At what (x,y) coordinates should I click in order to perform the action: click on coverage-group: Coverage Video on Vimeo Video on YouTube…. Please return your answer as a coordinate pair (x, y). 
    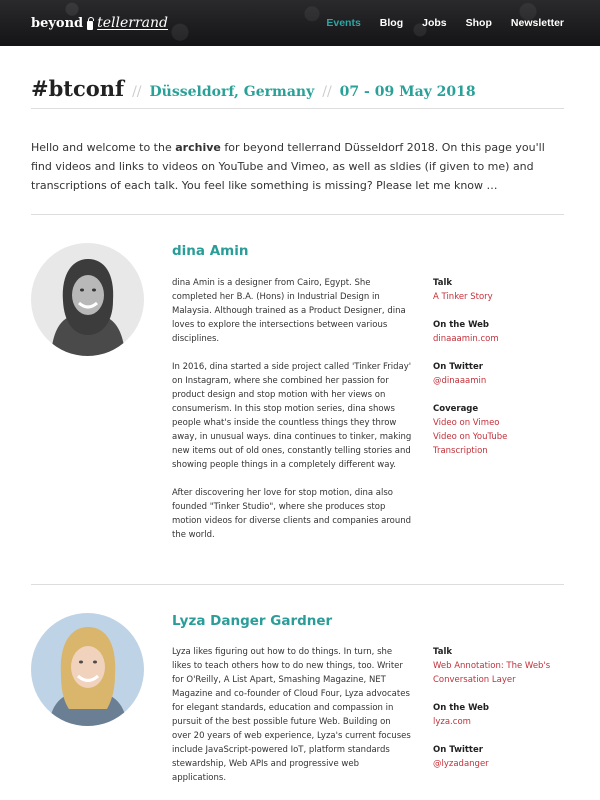
    Looking at the image, I should click on (498, 430).